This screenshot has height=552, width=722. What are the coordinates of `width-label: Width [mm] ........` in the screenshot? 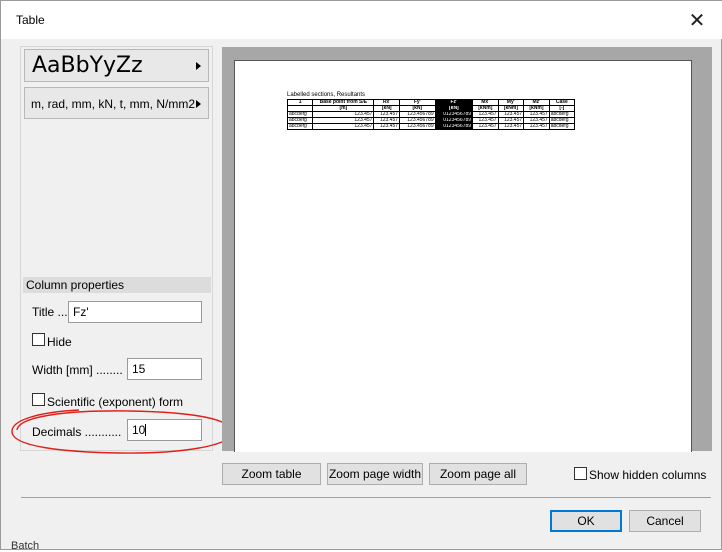 It's located at (77, 370).